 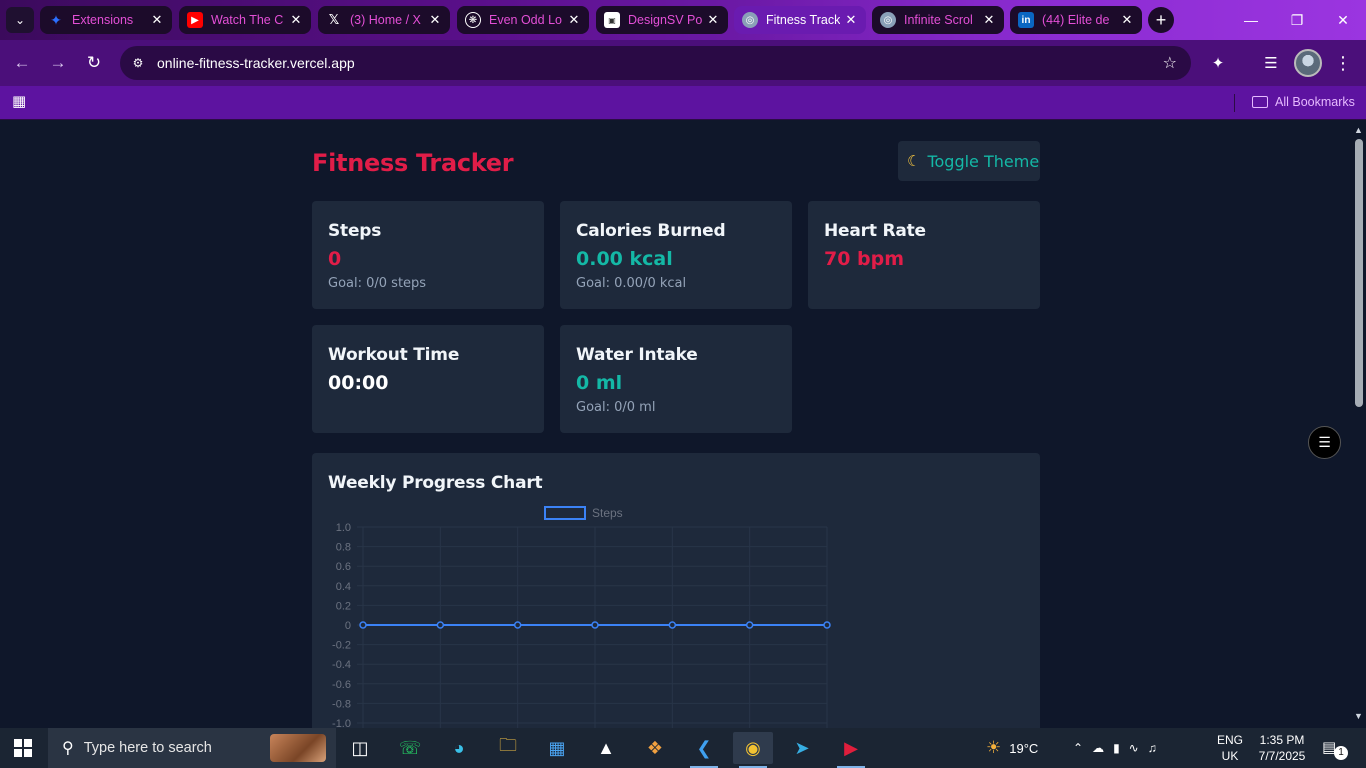 What do you see at coordinates (864, 259) in the screenshot?
I see `heart-rate-value: 70 bpm` at bounding box center [864, 259].